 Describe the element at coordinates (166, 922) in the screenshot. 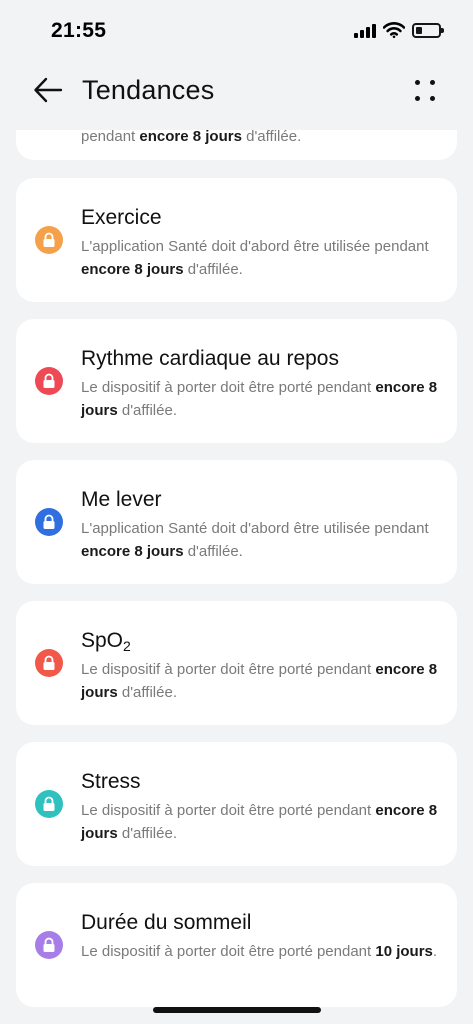

I see `card-title: Durée du sommeil` at that location.